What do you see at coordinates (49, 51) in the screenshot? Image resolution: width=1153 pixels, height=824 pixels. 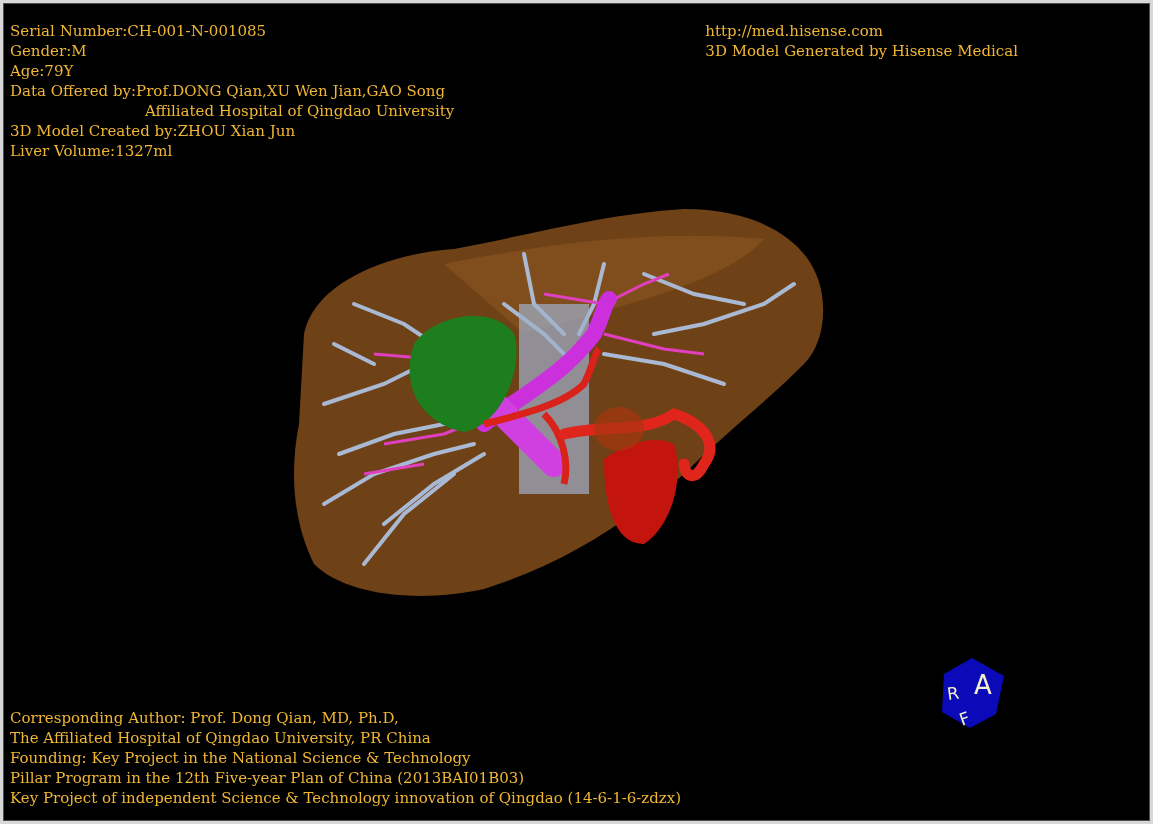 I see `info-text: Gender:M` at bounding box center [49, 51].